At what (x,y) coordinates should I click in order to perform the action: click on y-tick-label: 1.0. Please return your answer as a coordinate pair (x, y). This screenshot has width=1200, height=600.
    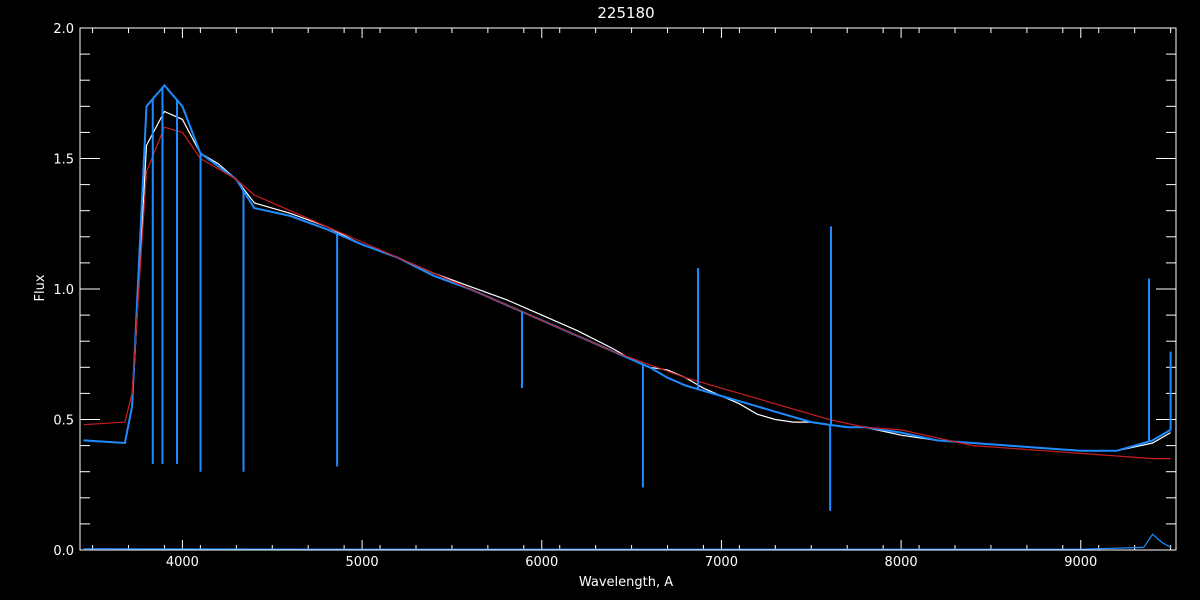
    Looking at the image, I should click on (63, 290).